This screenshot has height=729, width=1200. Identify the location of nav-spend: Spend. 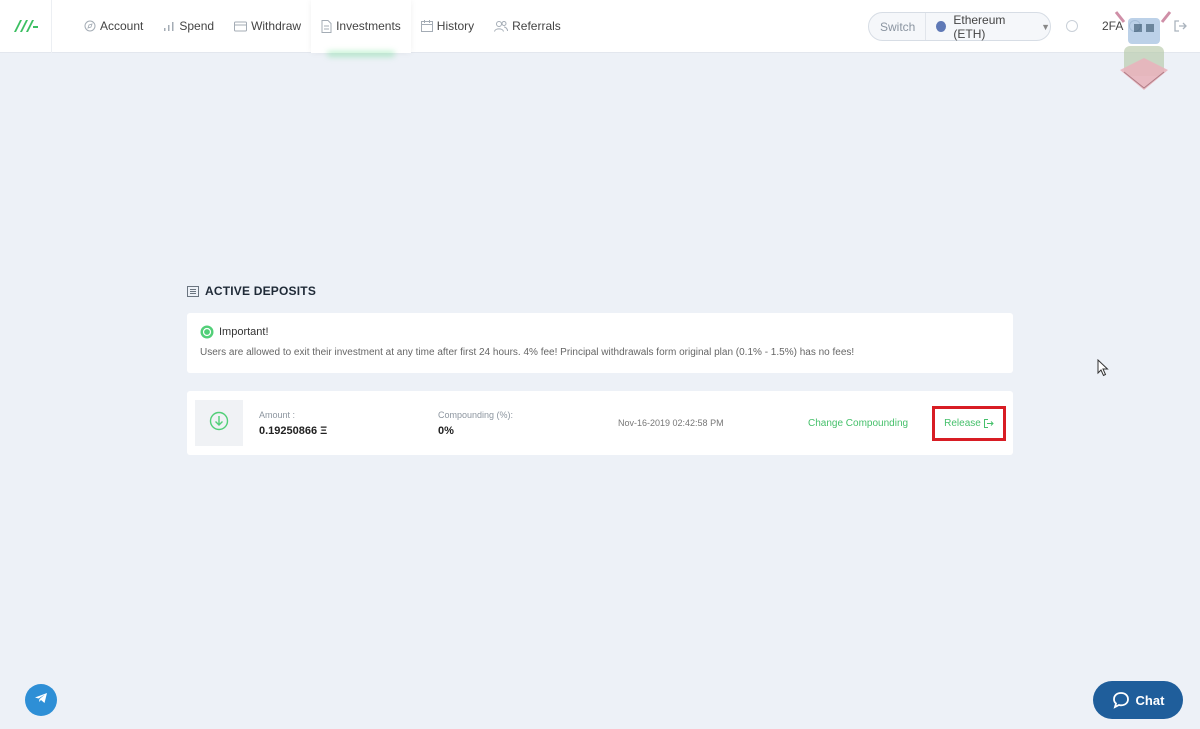
(188, 26).